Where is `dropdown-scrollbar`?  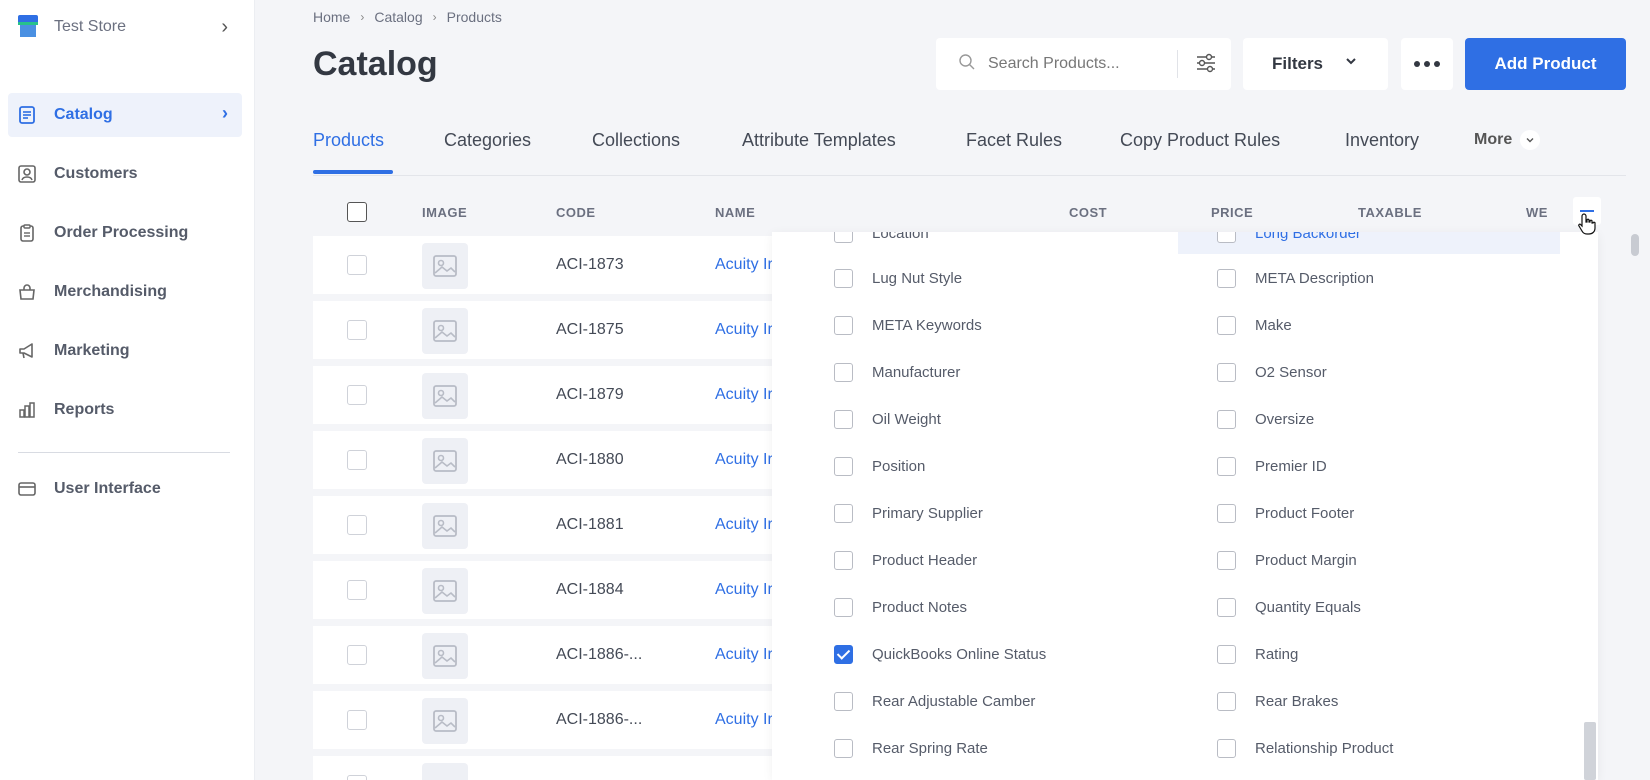
dropdown-scrollbar is located at coordinates (1590, 751).